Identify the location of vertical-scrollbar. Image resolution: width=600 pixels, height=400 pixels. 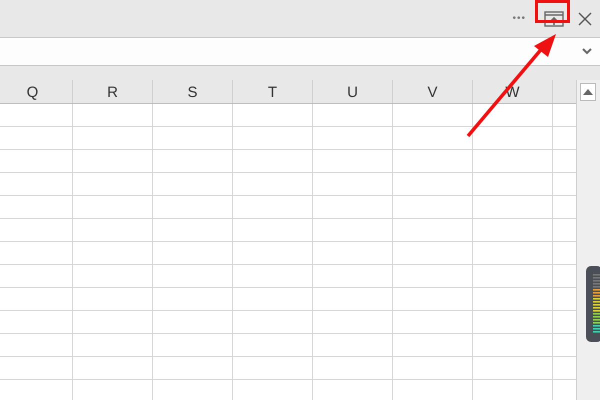
(588, 240).